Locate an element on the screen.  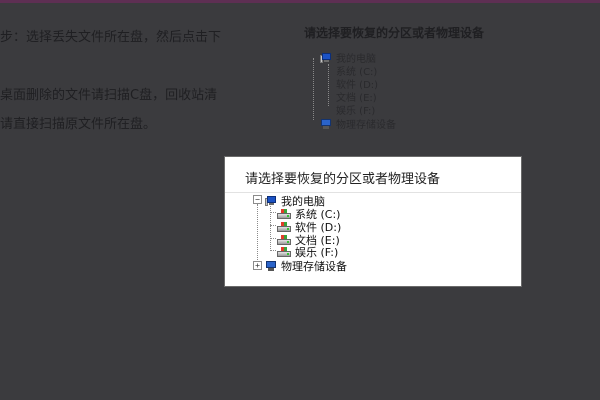
background-instruction-line-1: 步：选择丢失文件所在盘，然后点击下 is located at coordinates (111, 37).